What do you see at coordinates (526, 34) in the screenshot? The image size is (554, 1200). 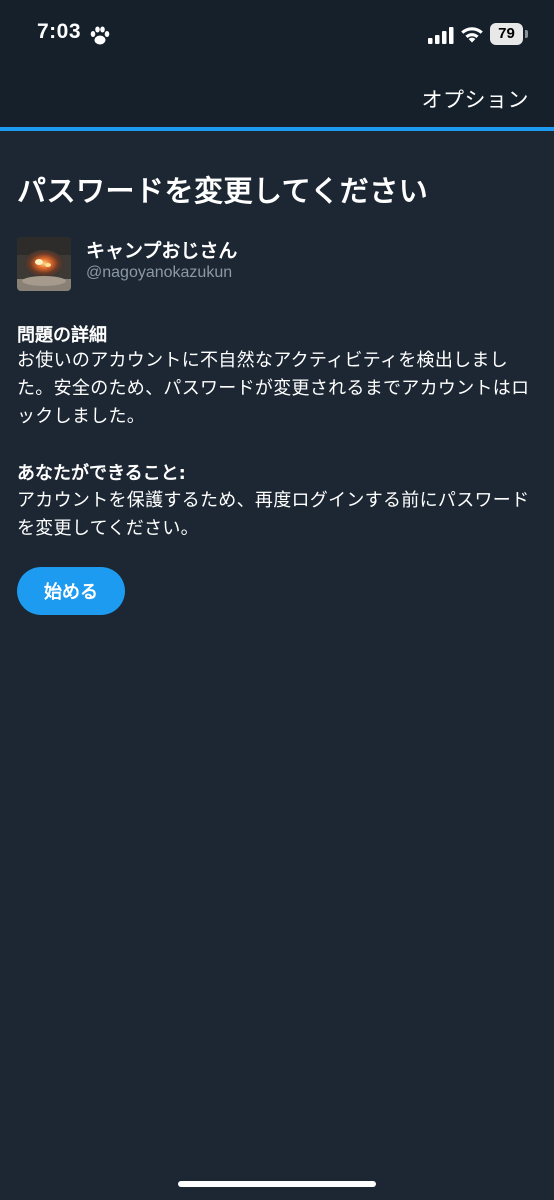 I see `battery-tip` at bounding box center [526, 34].